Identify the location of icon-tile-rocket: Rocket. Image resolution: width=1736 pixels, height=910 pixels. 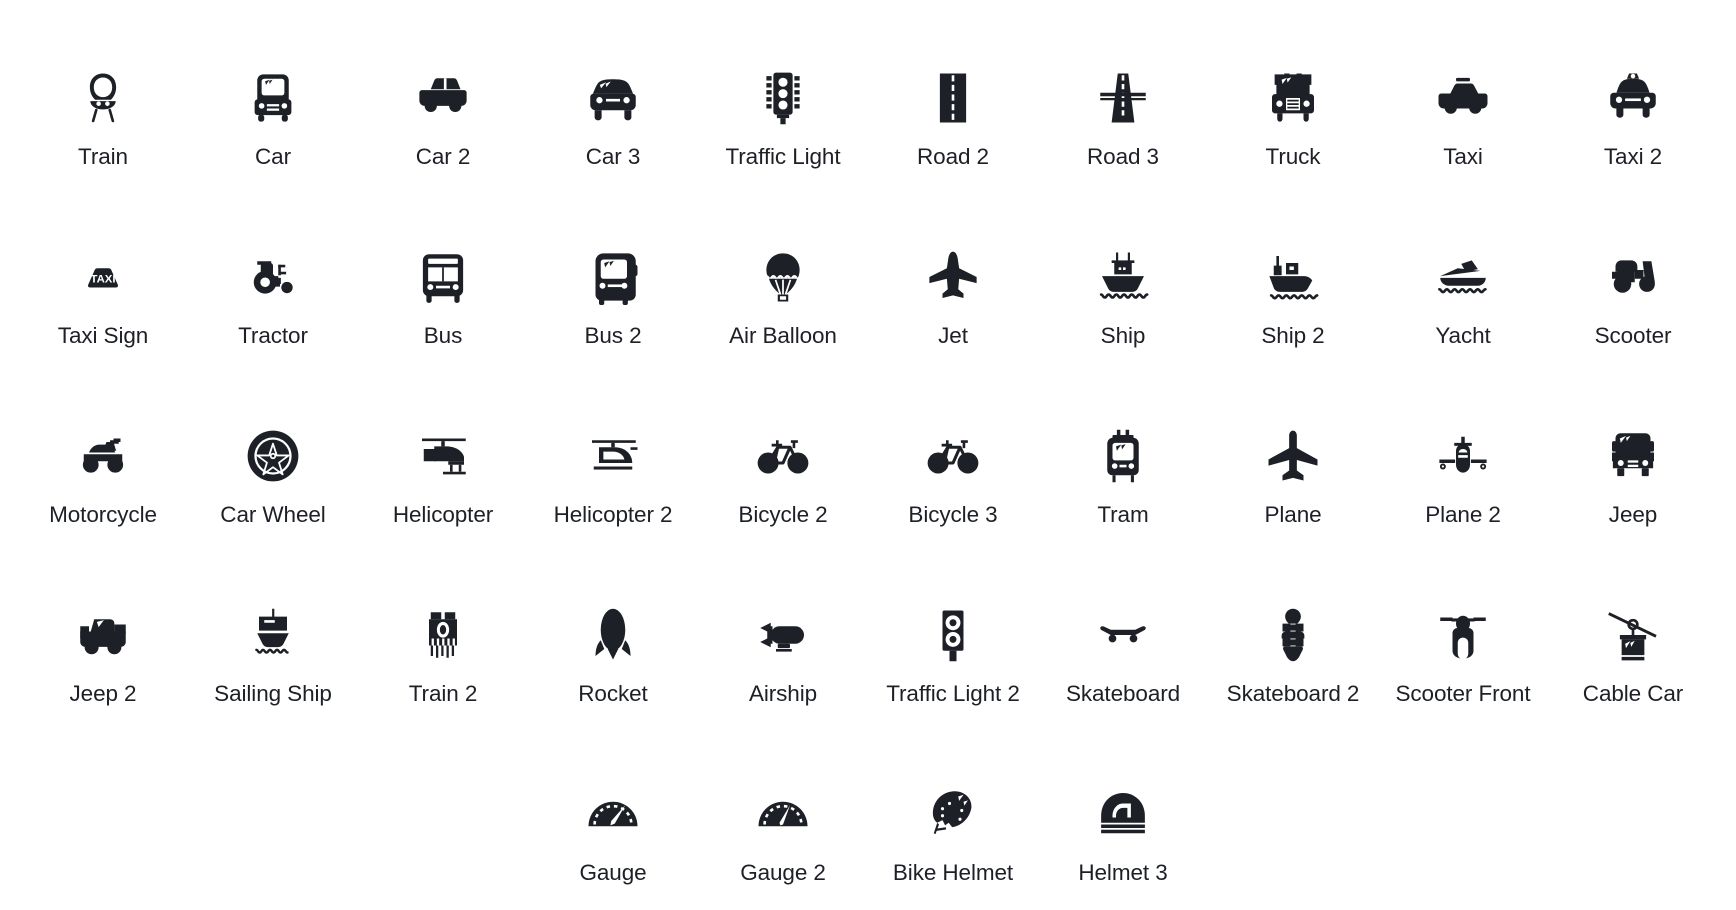
(613, 625).